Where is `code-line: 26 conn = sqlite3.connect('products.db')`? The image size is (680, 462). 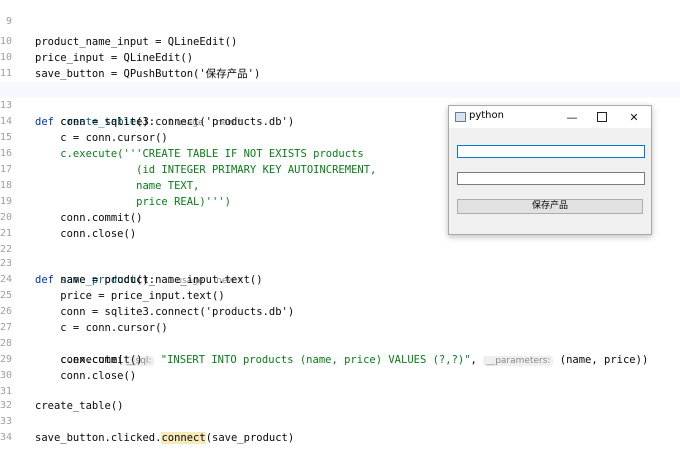 code-line: 26 conn = sqlite3.connect('products.db') is located at coordinates (147, 312).